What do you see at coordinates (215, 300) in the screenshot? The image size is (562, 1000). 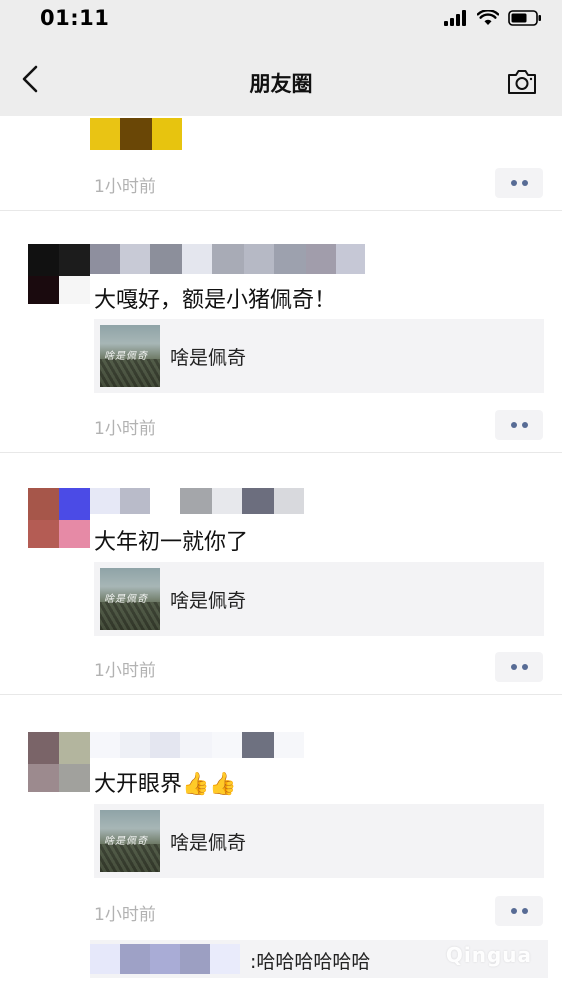 I see `post-text: 大嘎好，额是小猪佩奇！` at bounding box center [215, 300].